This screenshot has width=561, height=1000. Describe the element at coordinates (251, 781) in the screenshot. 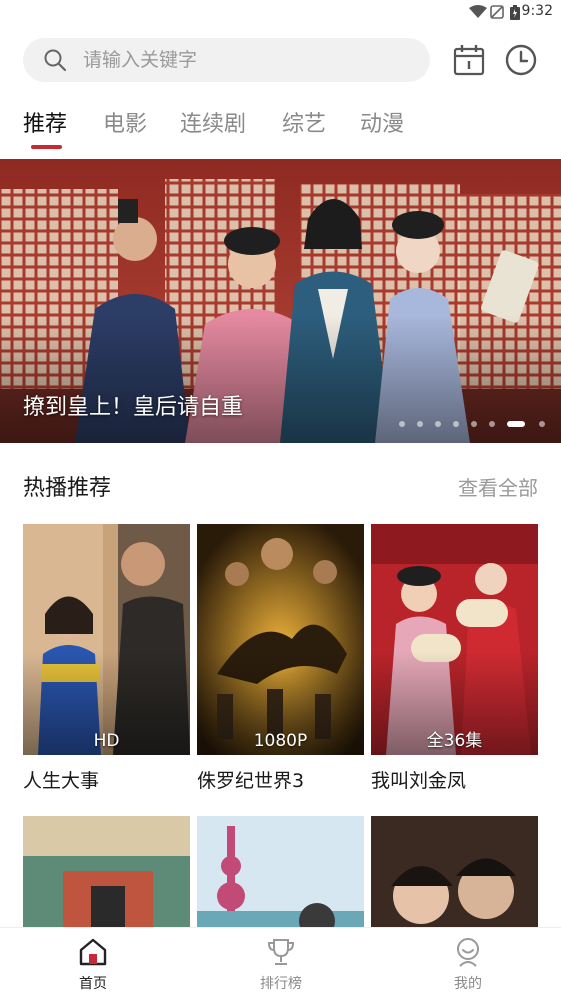

I see `card-title: 侏罗纪世界3` at that location.